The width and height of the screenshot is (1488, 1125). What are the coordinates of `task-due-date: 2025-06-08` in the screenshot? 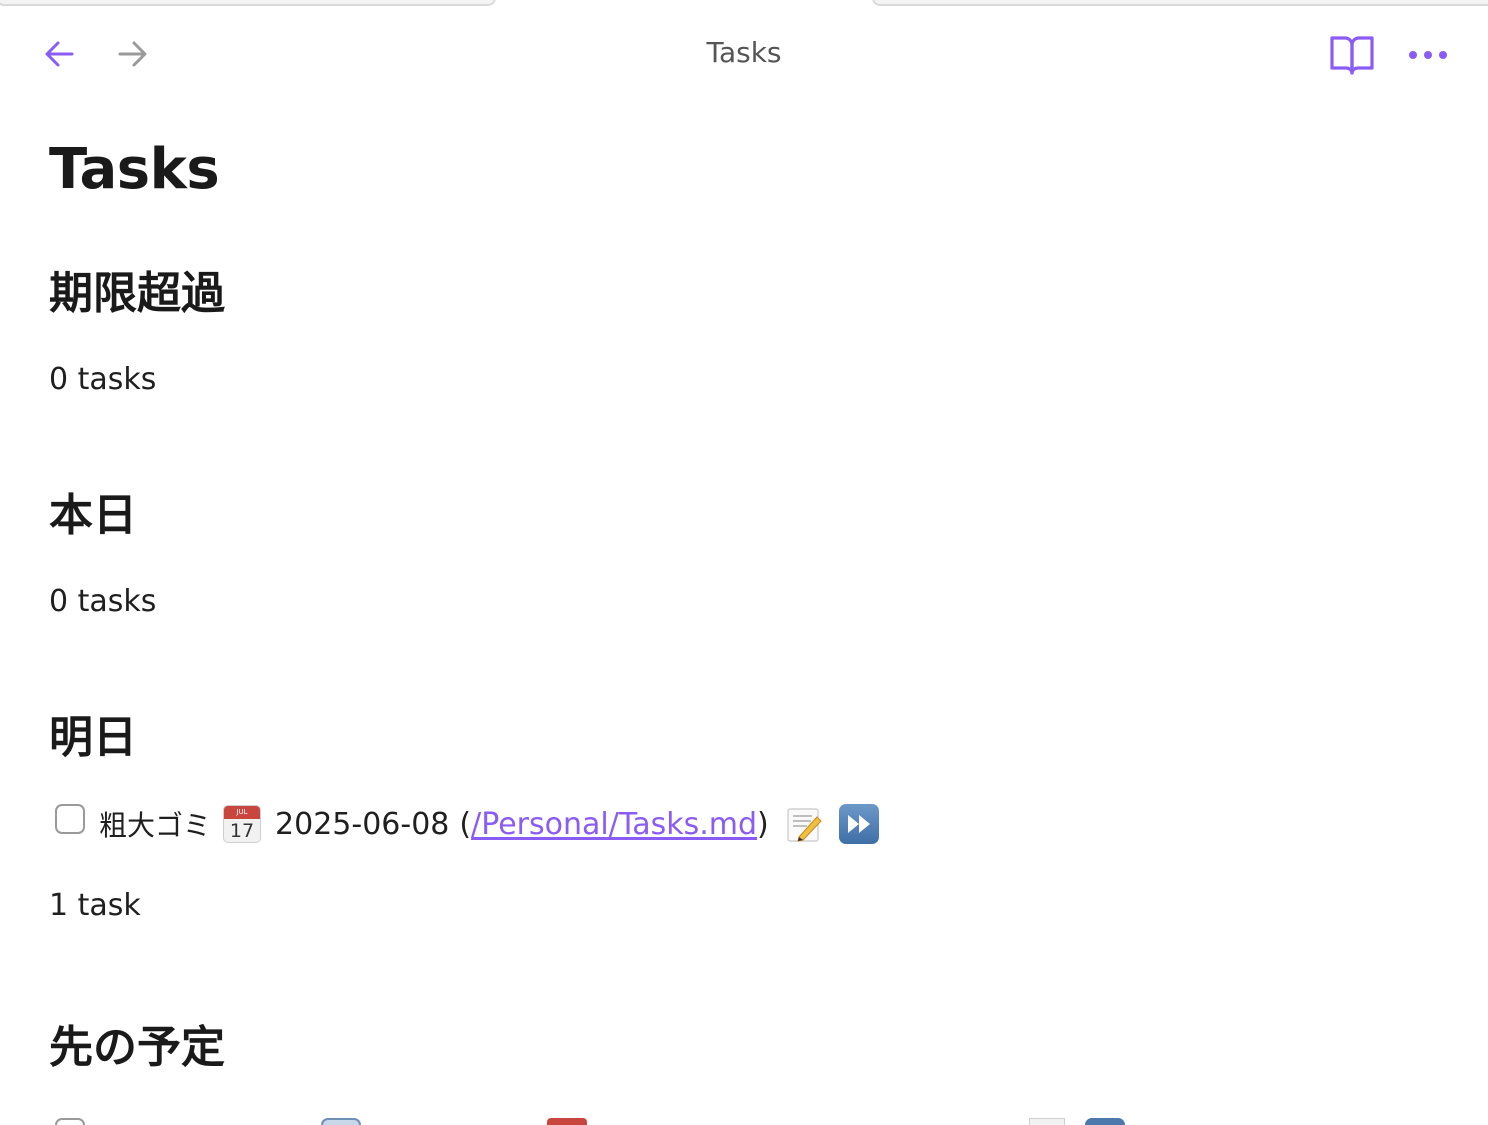 It's located at (362, 824).